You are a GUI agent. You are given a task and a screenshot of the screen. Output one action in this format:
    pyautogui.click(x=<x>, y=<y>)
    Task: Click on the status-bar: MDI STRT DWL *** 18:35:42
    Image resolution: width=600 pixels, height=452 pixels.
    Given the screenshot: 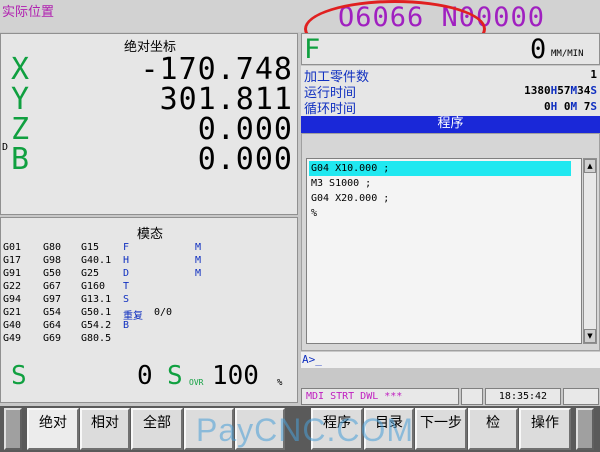 What is the action you would take?
    pyautogui.click(x=450, y=396)
    